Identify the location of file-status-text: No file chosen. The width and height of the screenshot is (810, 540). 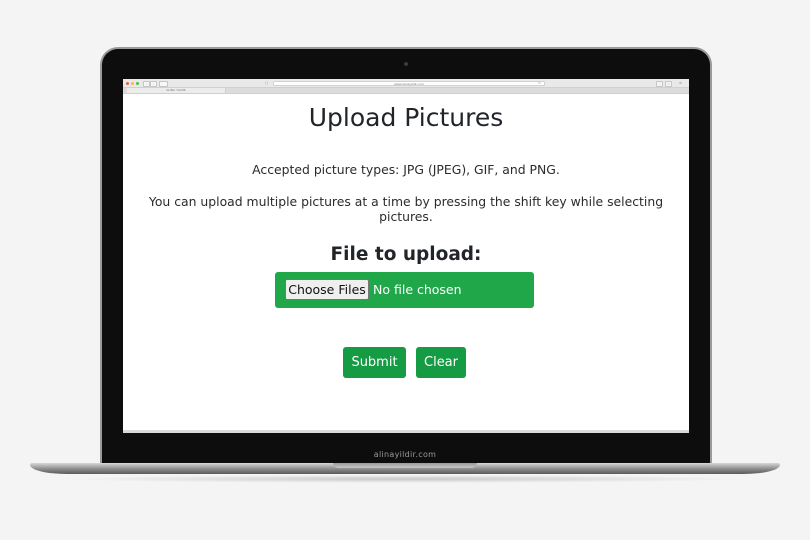
(417, 289).